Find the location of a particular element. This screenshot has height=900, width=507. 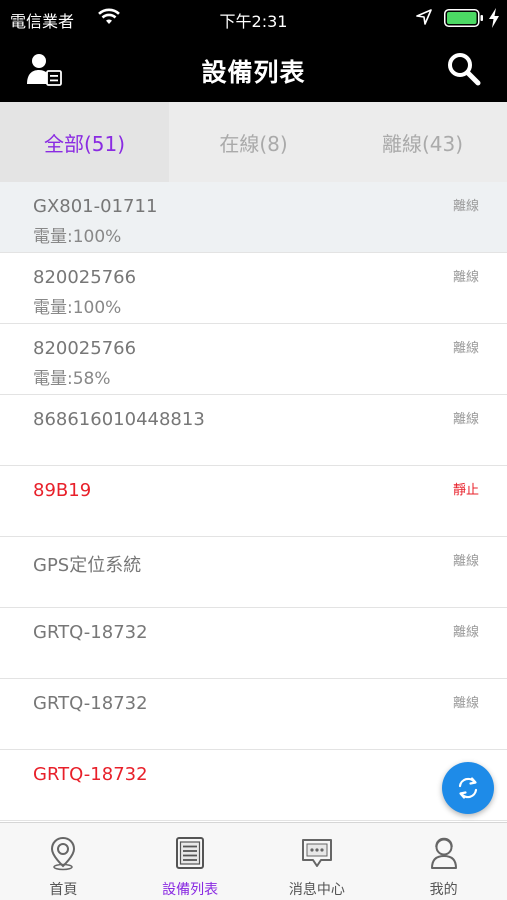

tab-profile: 我的 is located at coordinates (443, 861).